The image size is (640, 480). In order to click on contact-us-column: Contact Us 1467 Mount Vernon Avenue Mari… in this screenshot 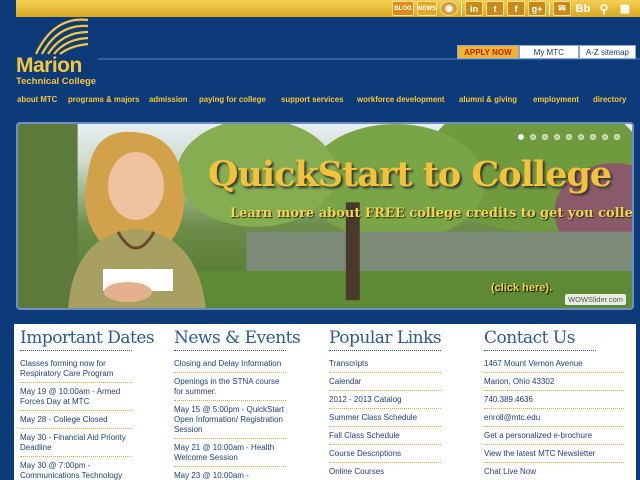, I will do `click(559, 402)`.